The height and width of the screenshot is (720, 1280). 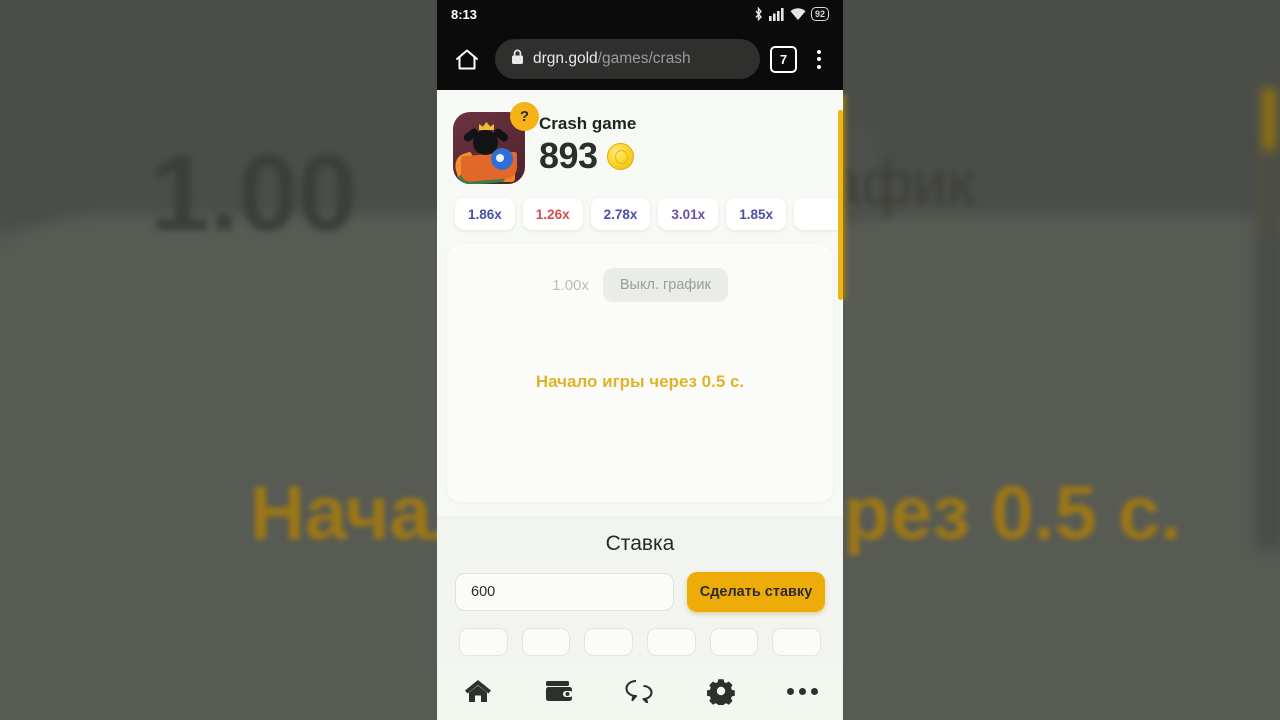 What do you see at coordinates (776, 14) in the screenshot?
I see `cellular-signal-icon` at bounding box center [776, 14].